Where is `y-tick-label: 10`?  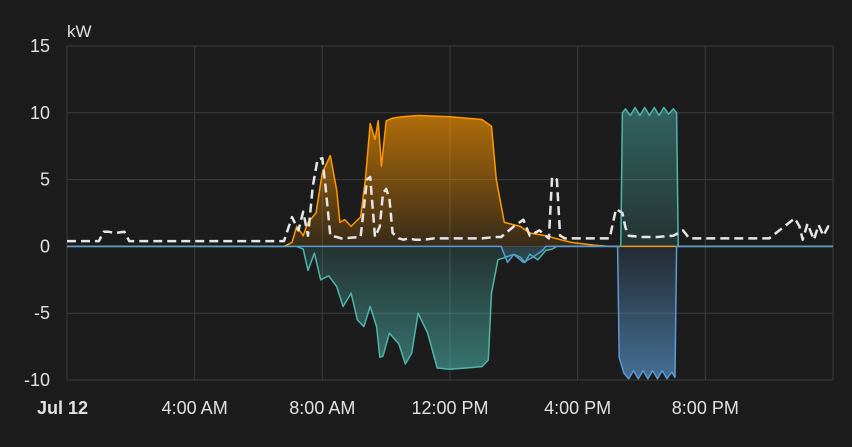
y-tick-label: 10 is located at coordinates (40, 113).